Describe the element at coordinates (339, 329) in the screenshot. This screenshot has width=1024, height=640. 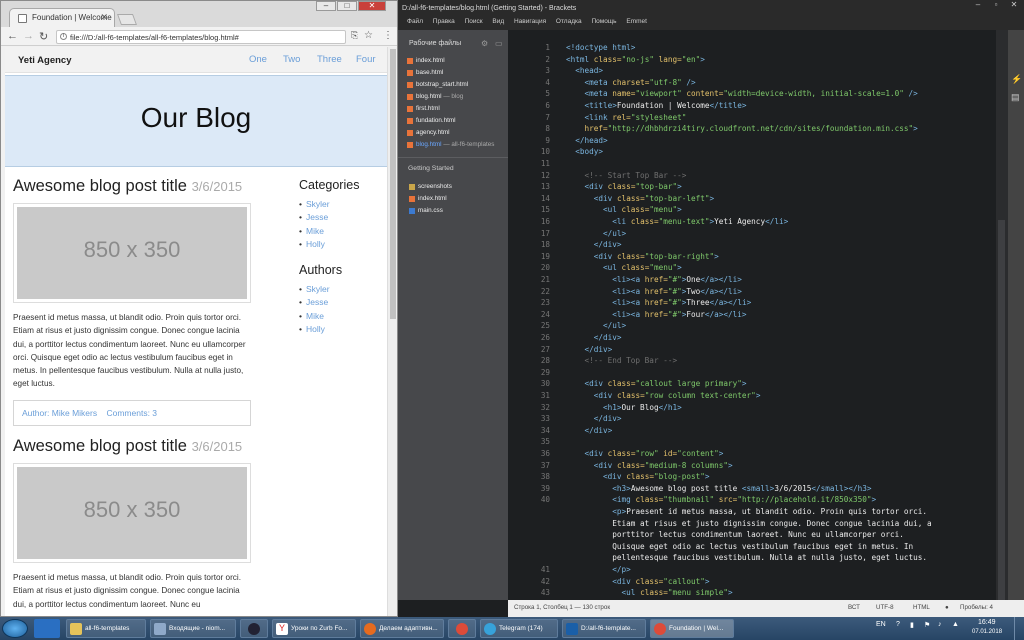
I see `author-item-link: Holly` at that location.